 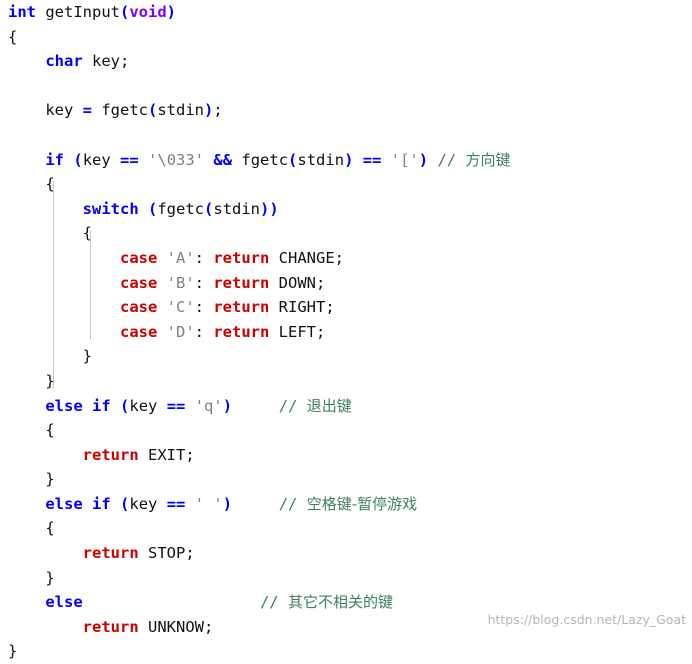 I want to click on code-token: UNKNOW;, so click(x=176, y=626).